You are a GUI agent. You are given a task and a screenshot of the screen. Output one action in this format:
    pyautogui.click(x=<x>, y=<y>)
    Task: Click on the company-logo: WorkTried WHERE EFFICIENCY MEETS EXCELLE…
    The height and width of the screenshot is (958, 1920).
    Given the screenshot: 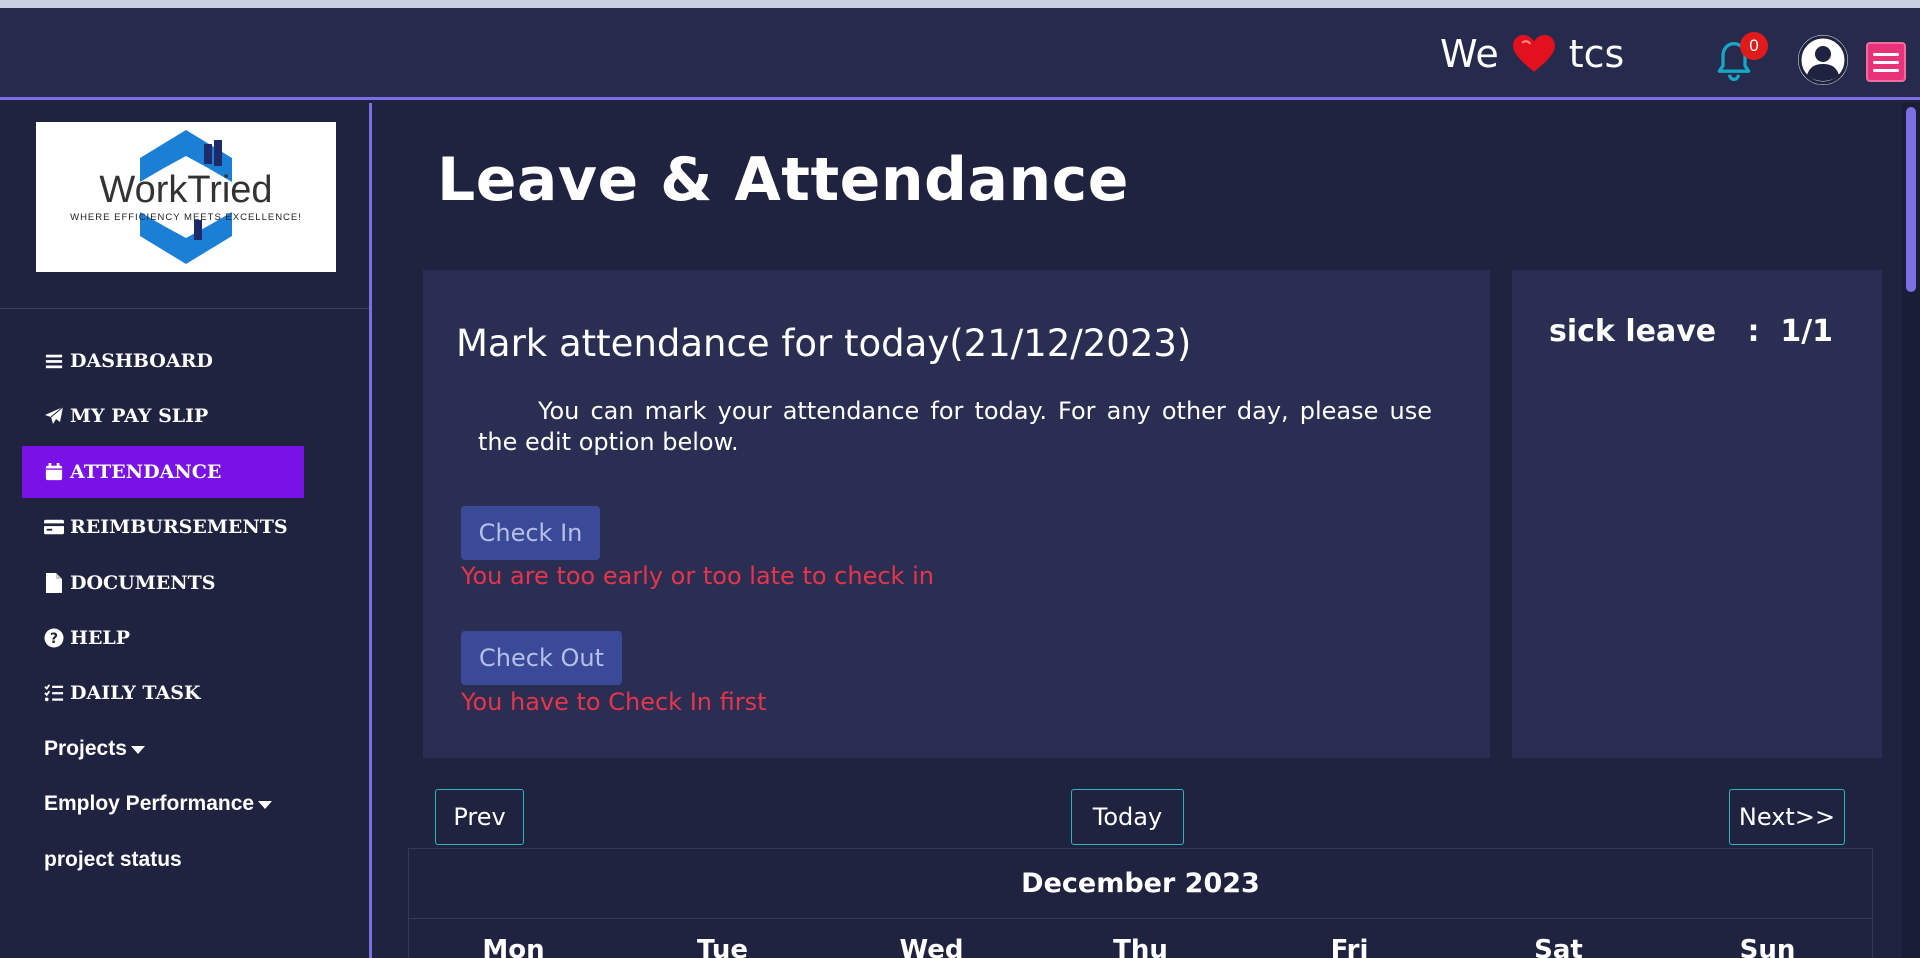 What is the action you would take?
    pyautogui.click(x=186, y=197)
    